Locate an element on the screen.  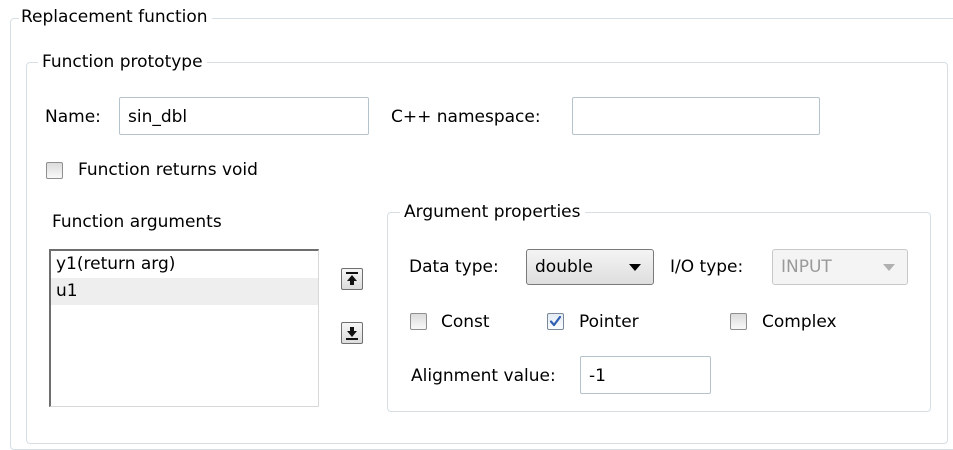
arrow-down-bar-icon is located at coordinates (352, 333).